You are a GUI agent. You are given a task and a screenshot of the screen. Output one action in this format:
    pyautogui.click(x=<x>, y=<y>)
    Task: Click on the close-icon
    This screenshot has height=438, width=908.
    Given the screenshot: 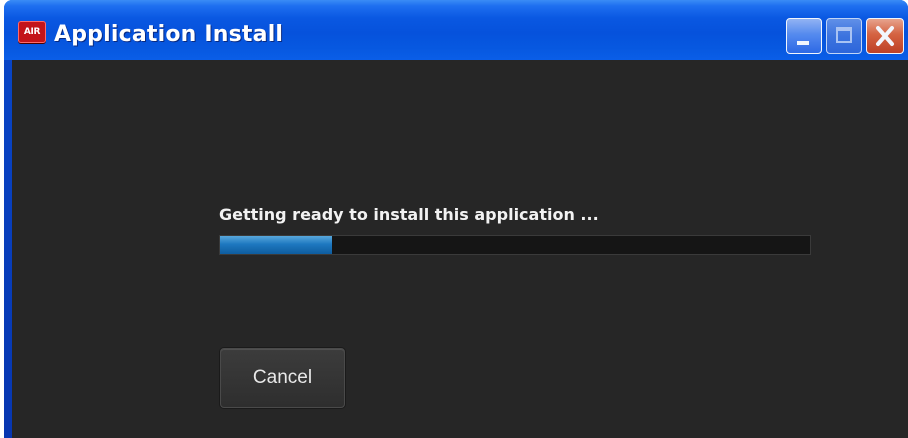 What is the action you would take?
    pyautogui.click(x=885, y=36)
    